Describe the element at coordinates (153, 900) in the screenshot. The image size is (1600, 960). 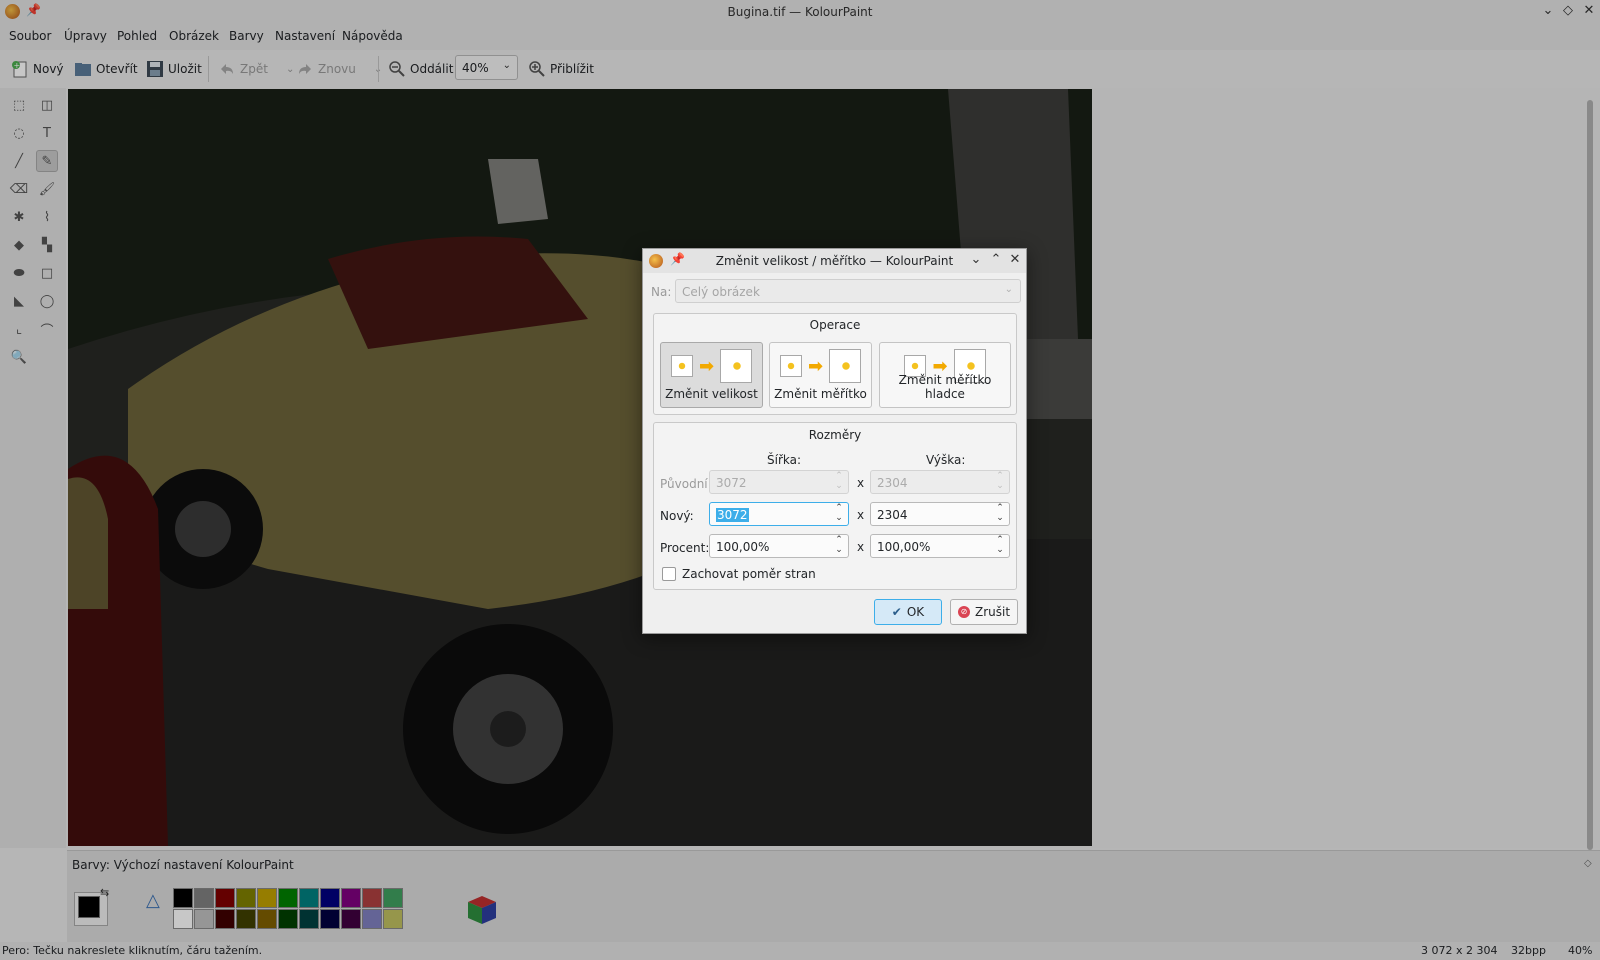
I see `transparent-color-pyramid-icon: △` at that location.